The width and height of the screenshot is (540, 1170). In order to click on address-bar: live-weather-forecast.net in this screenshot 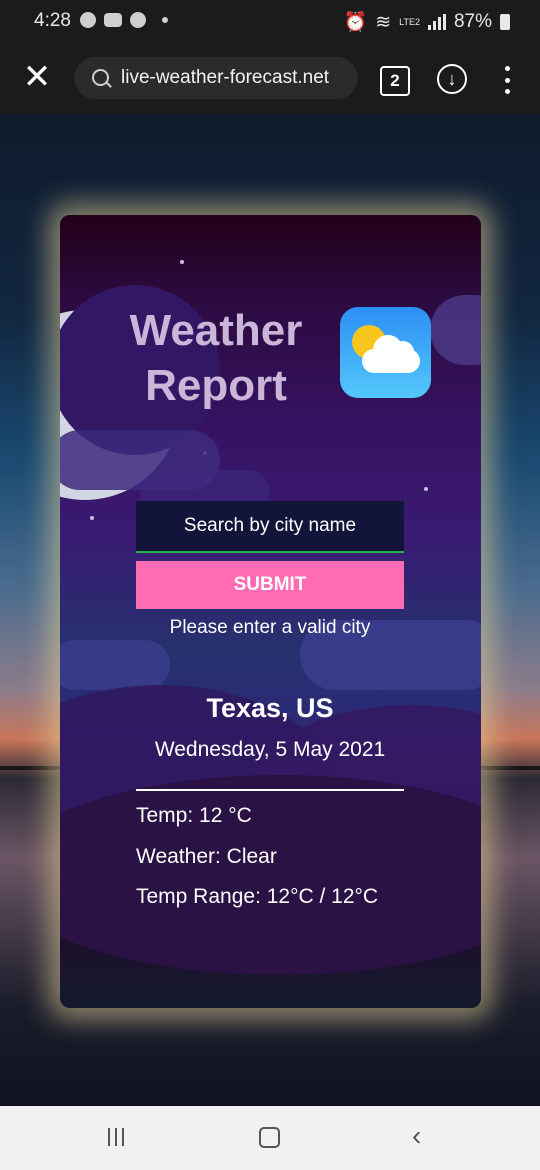, I will do `click(216, 78)`.